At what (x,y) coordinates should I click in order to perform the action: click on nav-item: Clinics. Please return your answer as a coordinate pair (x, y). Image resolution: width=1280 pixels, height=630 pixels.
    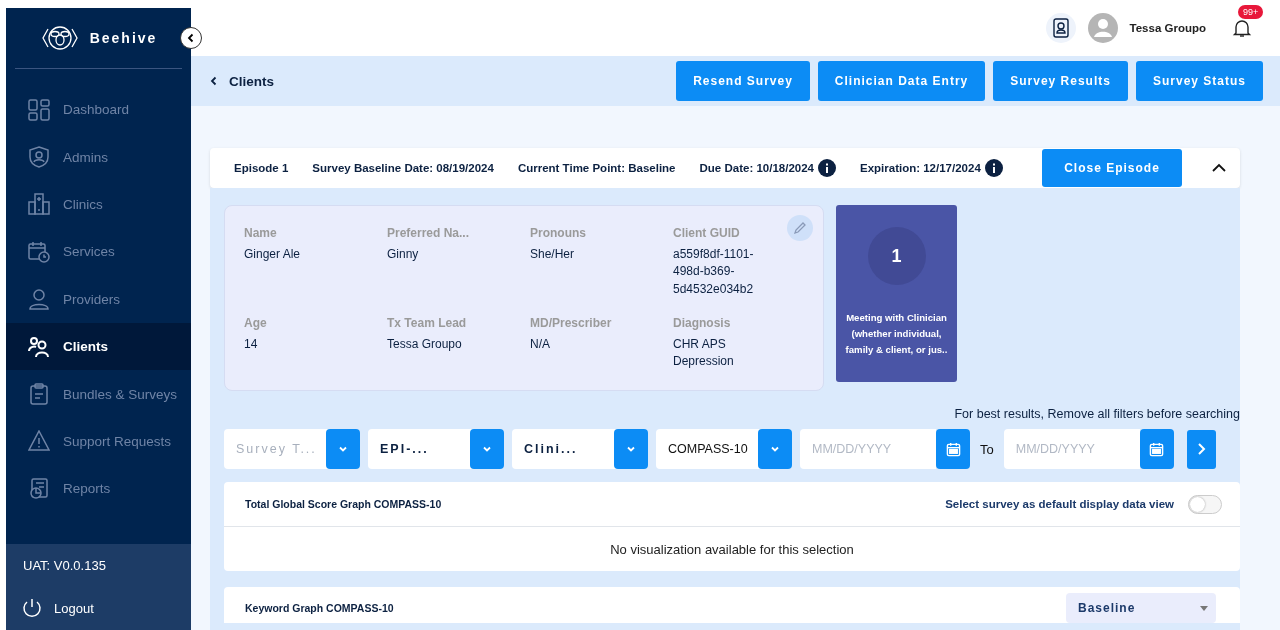
    Looking at the image, I should click on (98, 204).